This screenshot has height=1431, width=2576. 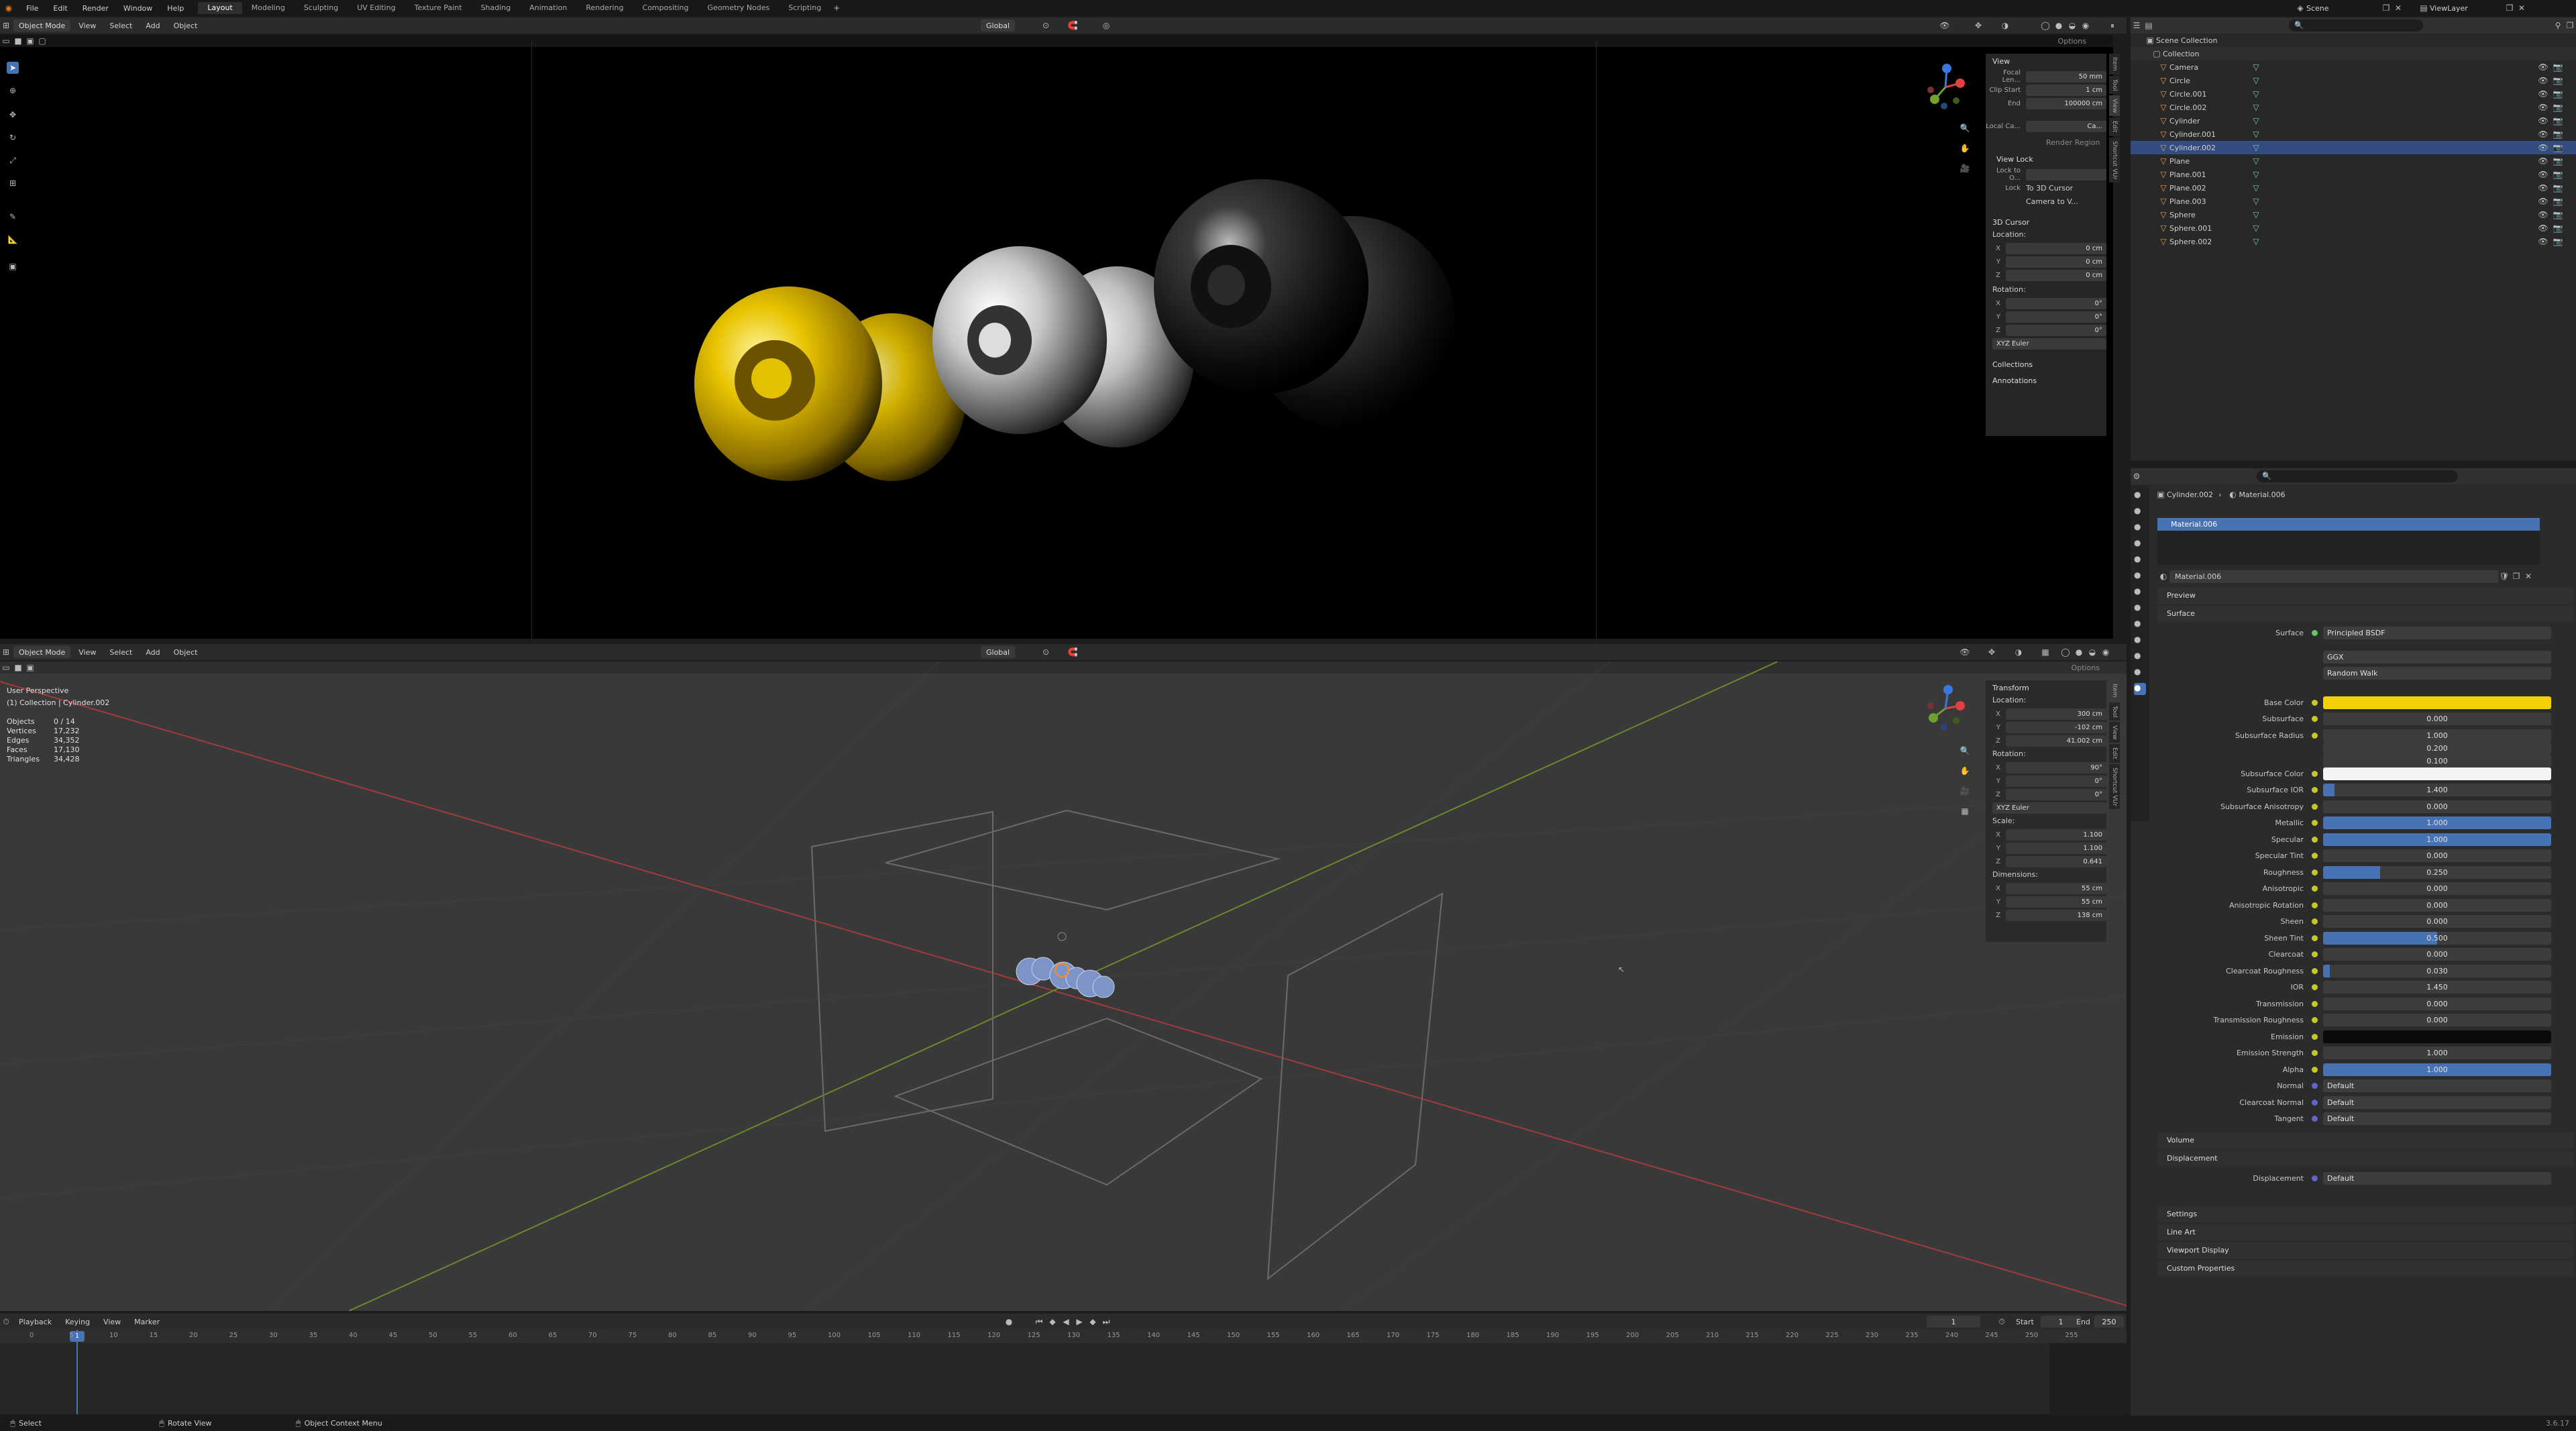 What do you see at coordinates (2114, 732) in the screenshot?
I see `sidebar-tab-view: View` at bounding box center [2114, 732].